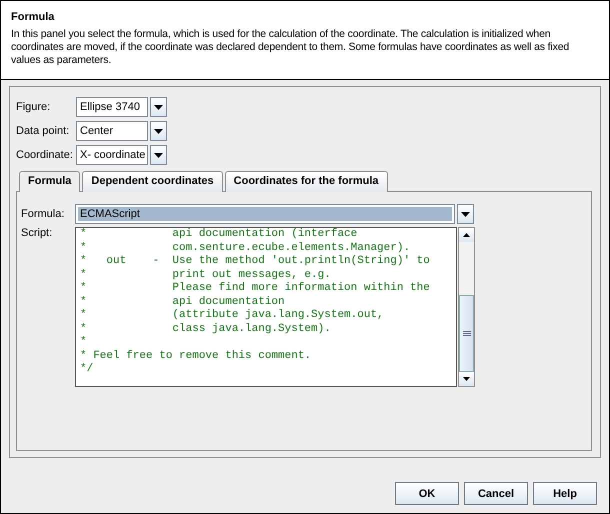  Describe the element at coordinates (565, 493) in the screenshot. I see `dialog-button: Help` at that location.